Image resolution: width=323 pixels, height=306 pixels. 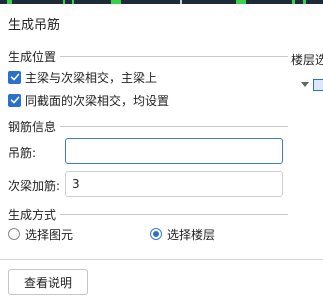 What do you see at coordinates (318, 85) in the screenshot?
I see `floor-tree-icon` at bounding box center [318, 85].